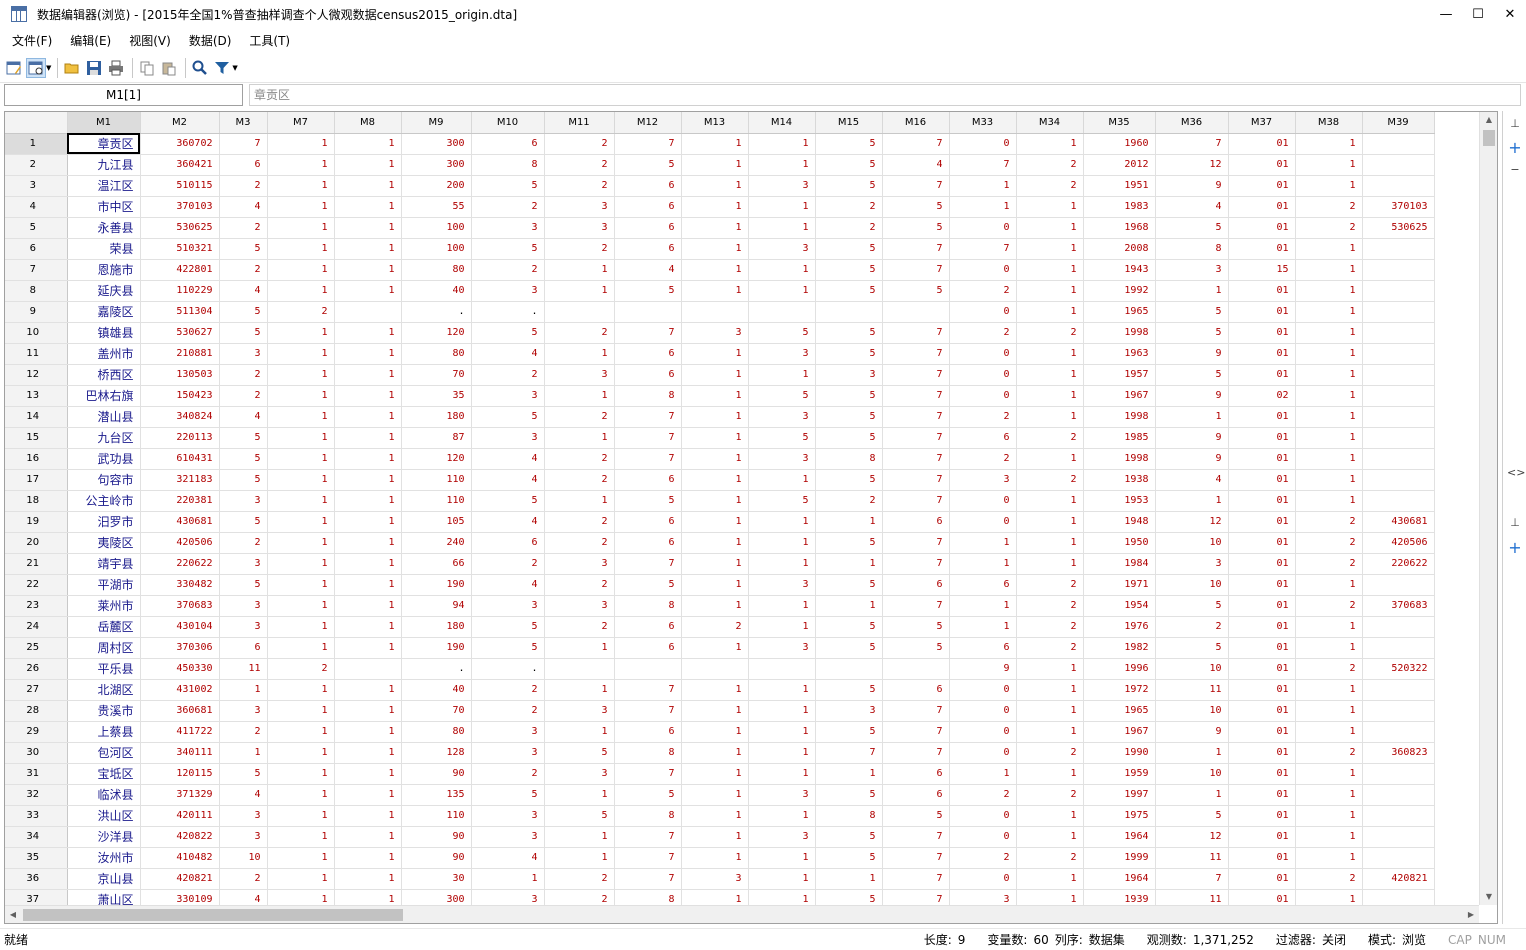 Image resolution: width=1526 pixels, height=950 pixels. Describe the element at coordinates (36, 837) in the screenshot. I see `row-number: 34` at that location.